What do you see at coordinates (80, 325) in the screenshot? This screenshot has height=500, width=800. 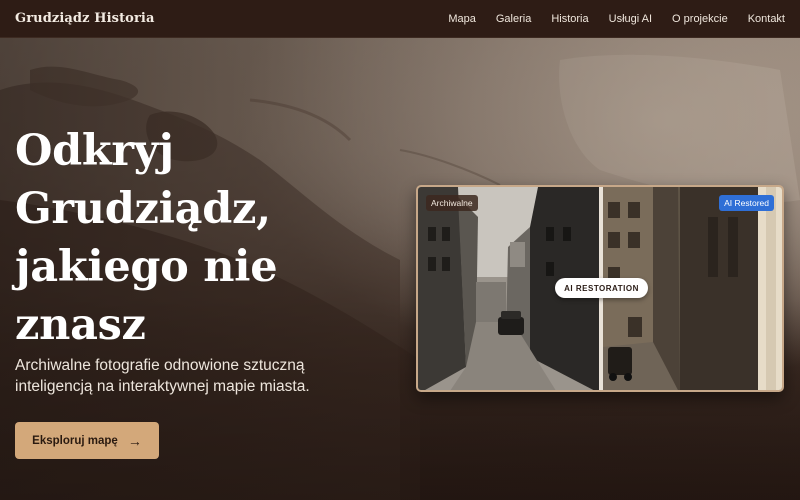 I see `headline-line: znasz` at bounding box center [80, 325].